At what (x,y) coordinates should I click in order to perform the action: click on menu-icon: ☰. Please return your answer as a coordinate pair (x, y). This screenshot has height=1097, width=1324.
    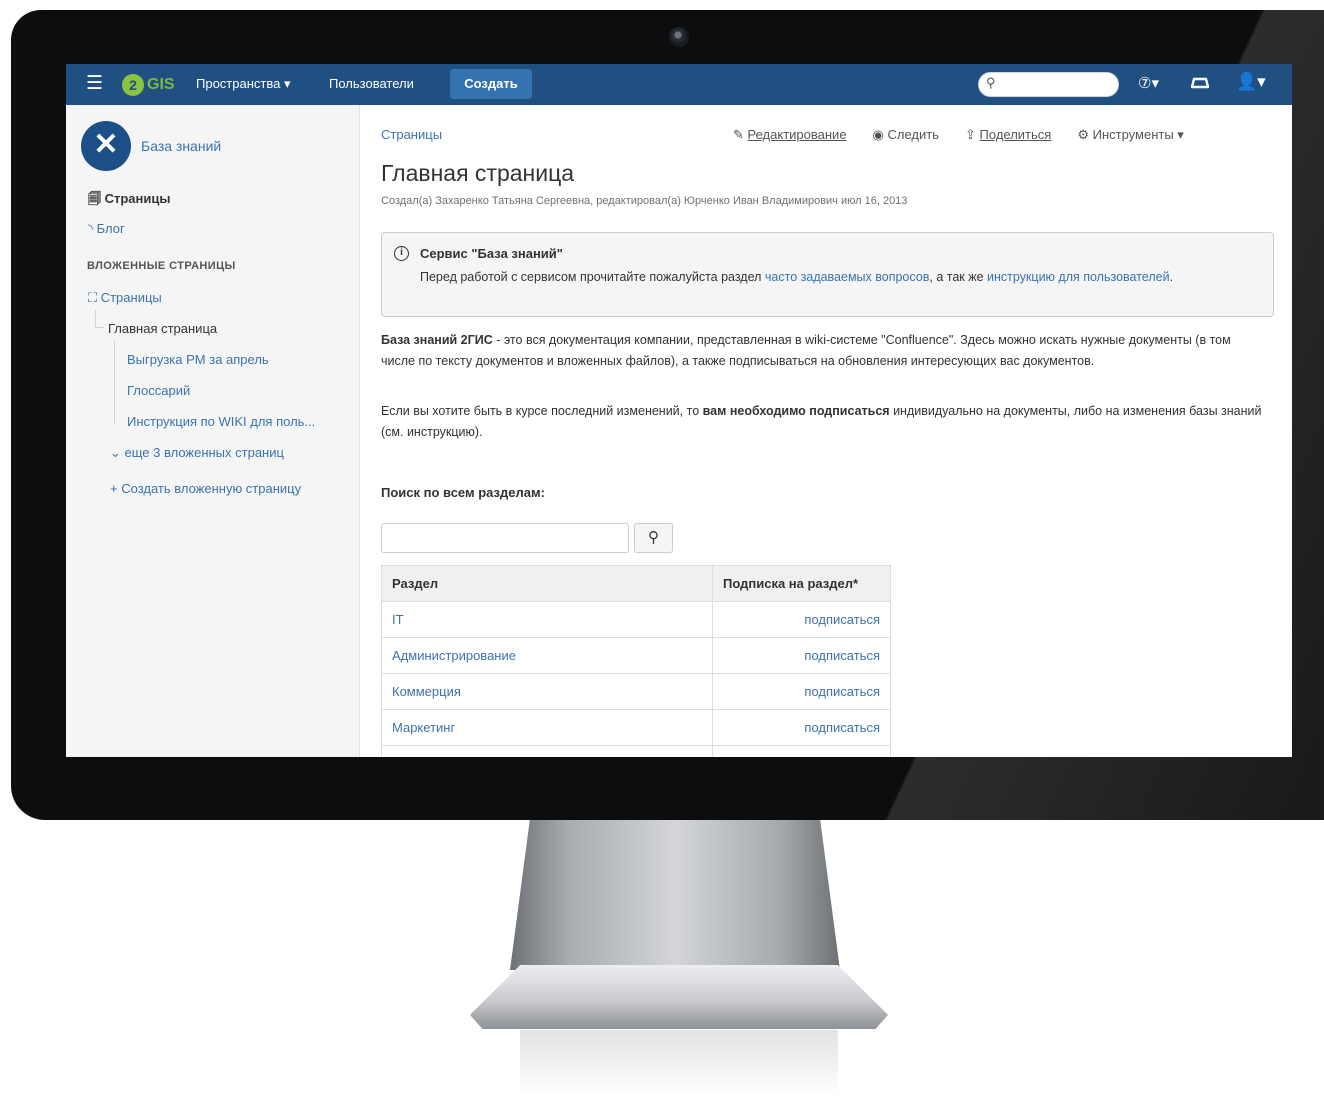
    Looking at the image, I should click on (94, 84).